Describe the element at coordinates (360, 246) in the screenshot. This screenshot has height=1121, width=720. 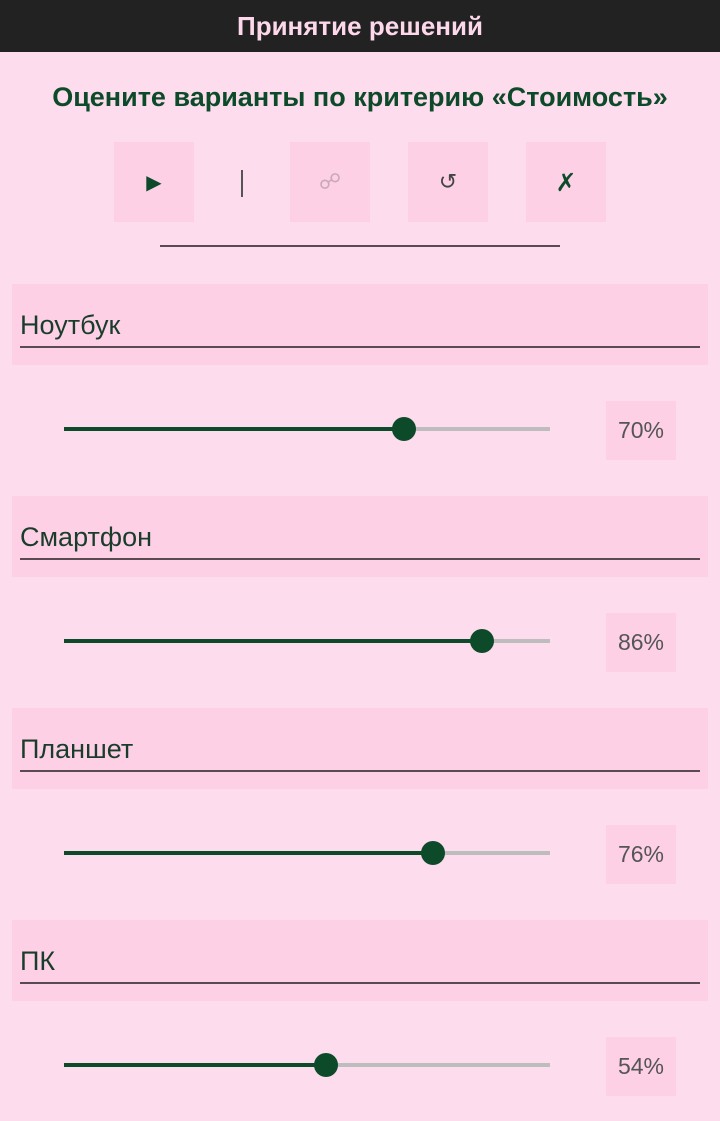
I see `toolbar-divider` at that location.